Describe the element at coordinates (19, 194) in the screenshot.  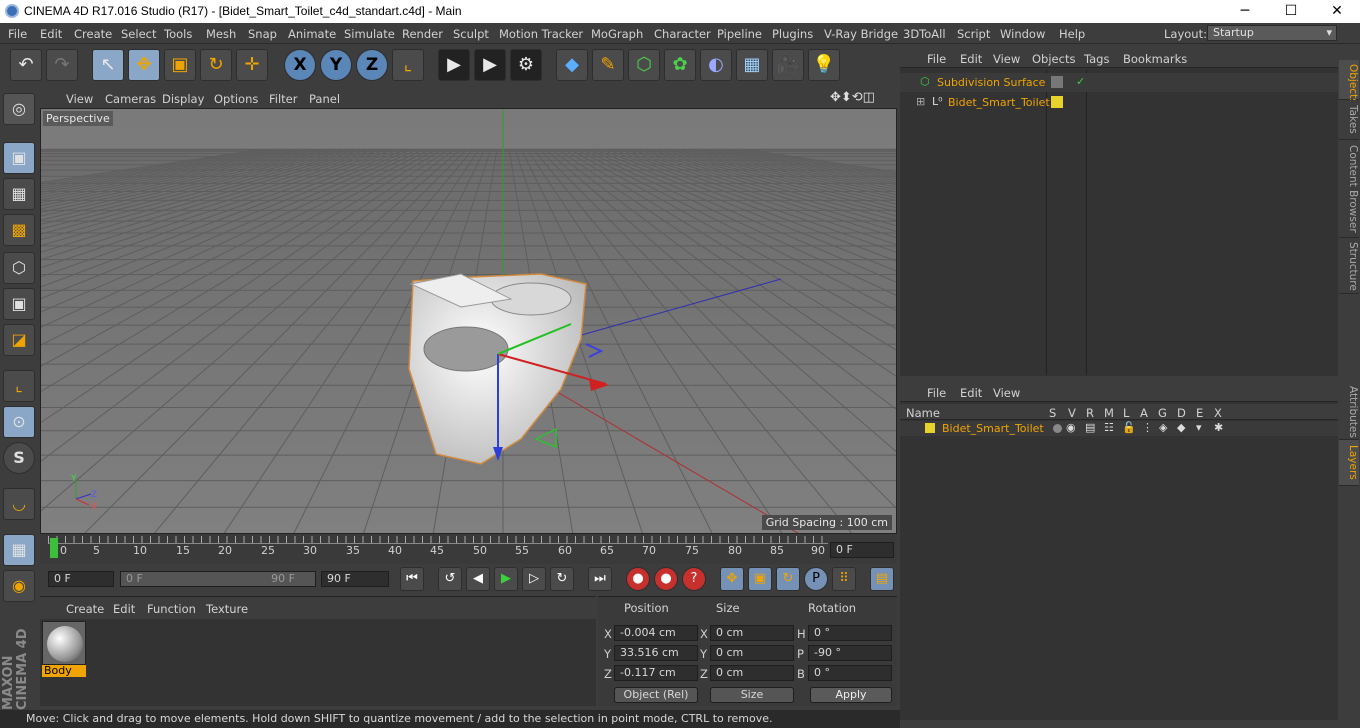
I see `texture-mode-button: ▦` at that location.